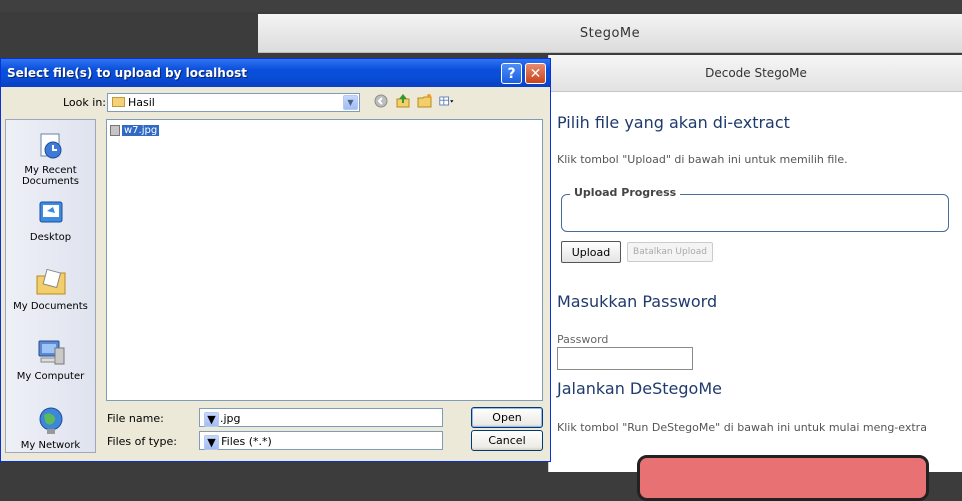  Describe the element at coordinates (583, 339) in the screenshot. I see `password-label: Password` at that location.